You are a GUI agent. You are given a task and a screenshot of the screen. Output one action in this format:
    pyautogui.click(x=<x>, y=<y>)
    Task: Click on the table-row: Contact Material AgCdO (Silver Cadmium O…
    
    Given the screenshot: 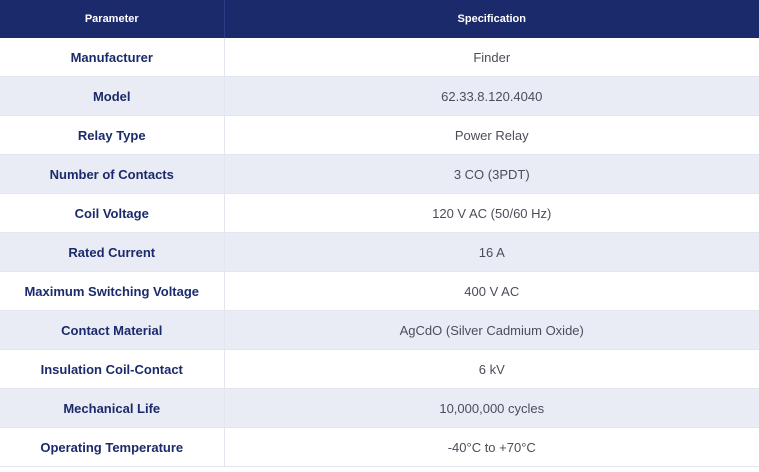 What is the action you would take?
    pyautogui.click(x=379, y=330)
    